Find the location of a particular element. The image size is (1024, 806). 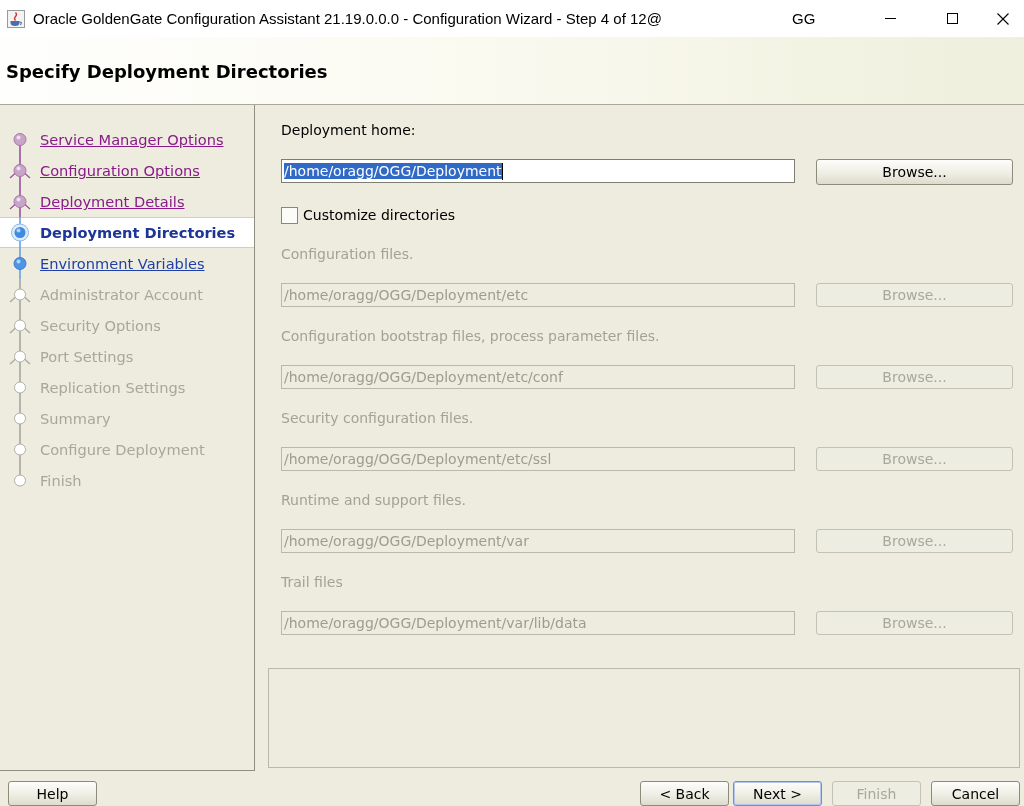

checkbox is located at coordinates (289, 215).